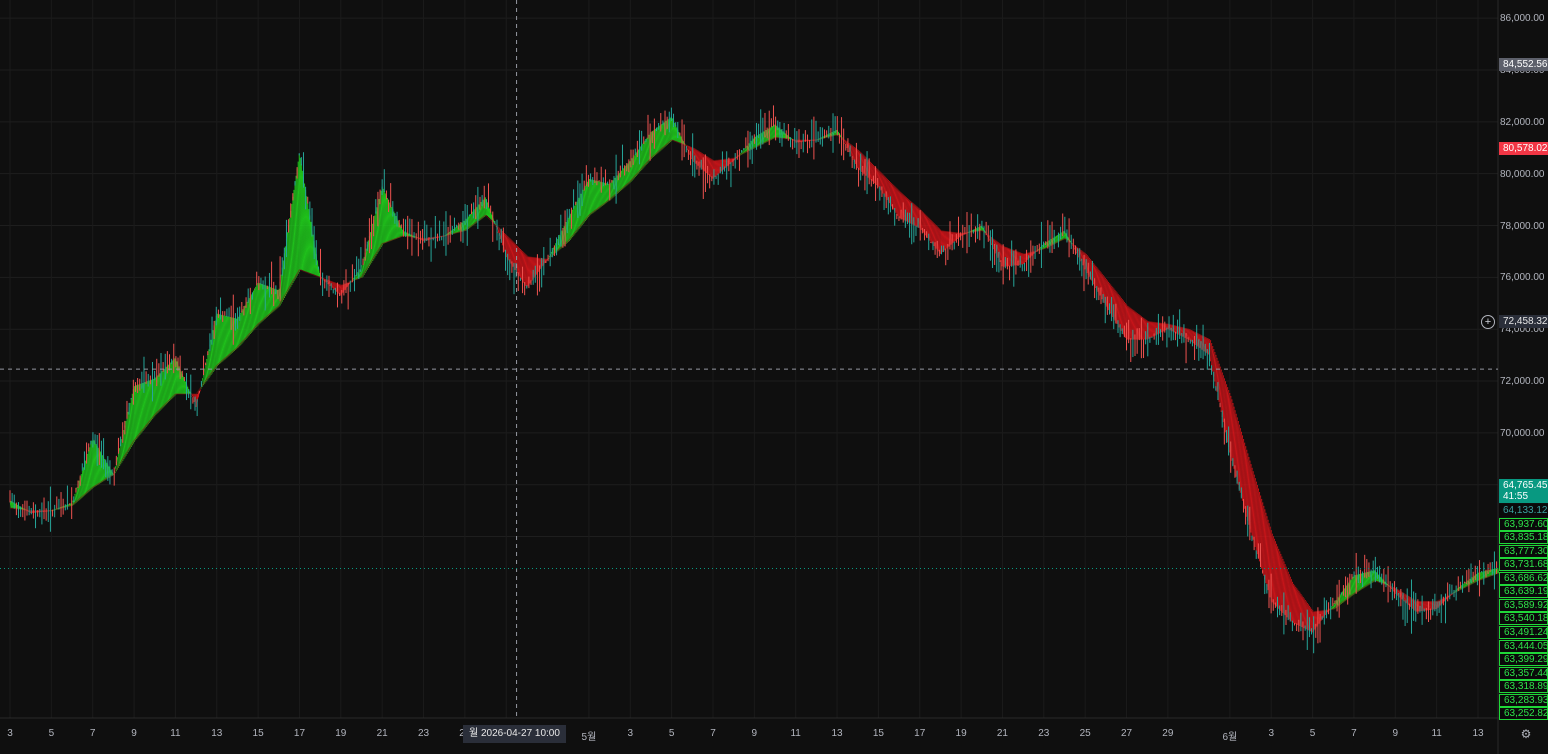 The width and height of the screenshot is (1548, 754). I want to click on ma-value-tag: 63,252.82, so click(1523, 714).